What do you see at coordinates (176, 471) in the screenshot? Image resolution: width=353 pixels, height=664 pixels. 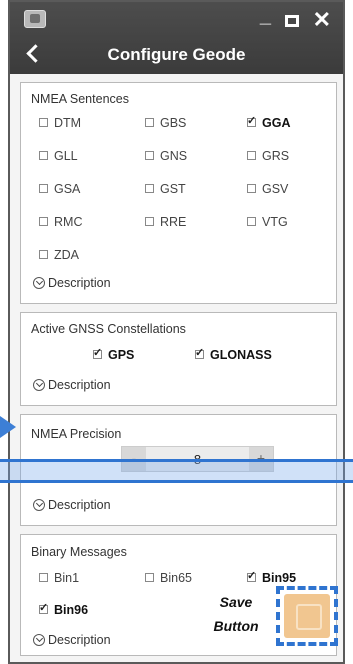 I see `highlight-band` at bounding box center [176, 471].